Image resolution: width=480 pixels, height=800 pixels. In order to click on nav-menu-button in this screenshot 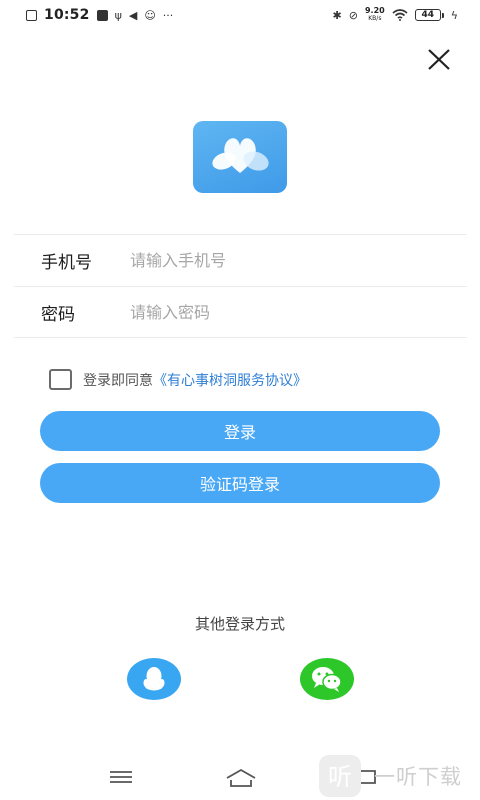, I will do `click(121, 779)`.